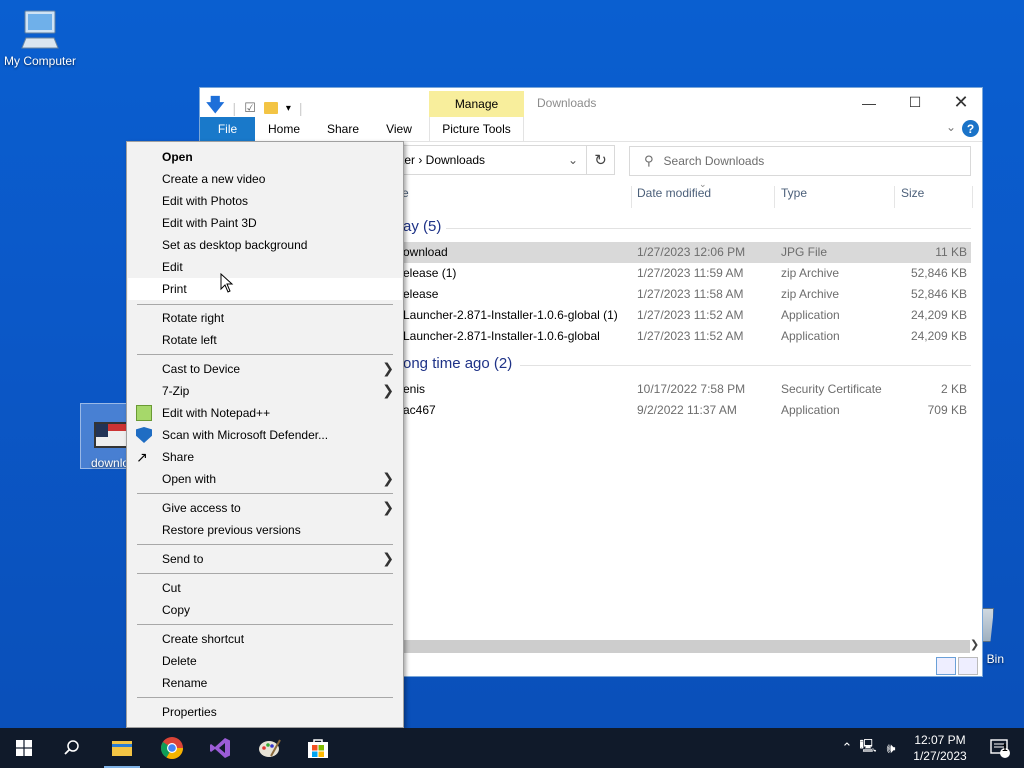  I want to click on menu-item-label: Edit with Photos, so click(205, 201).